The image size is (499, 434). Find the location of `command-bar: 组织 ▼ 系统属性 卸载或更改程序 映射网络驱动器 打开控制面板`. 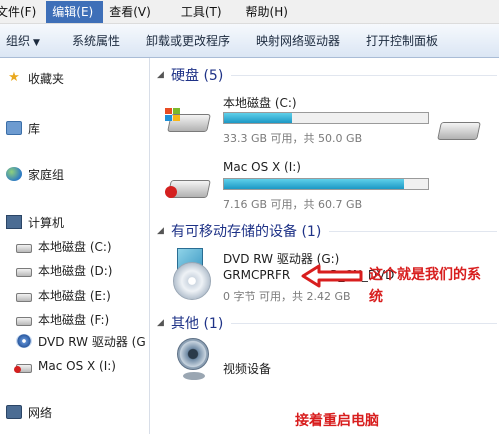

command-bar: 组织 ▼ 系统属性 卸载或更改程序 映射网络驱动器 打开控制面板 is located at coordinates (249, 41).